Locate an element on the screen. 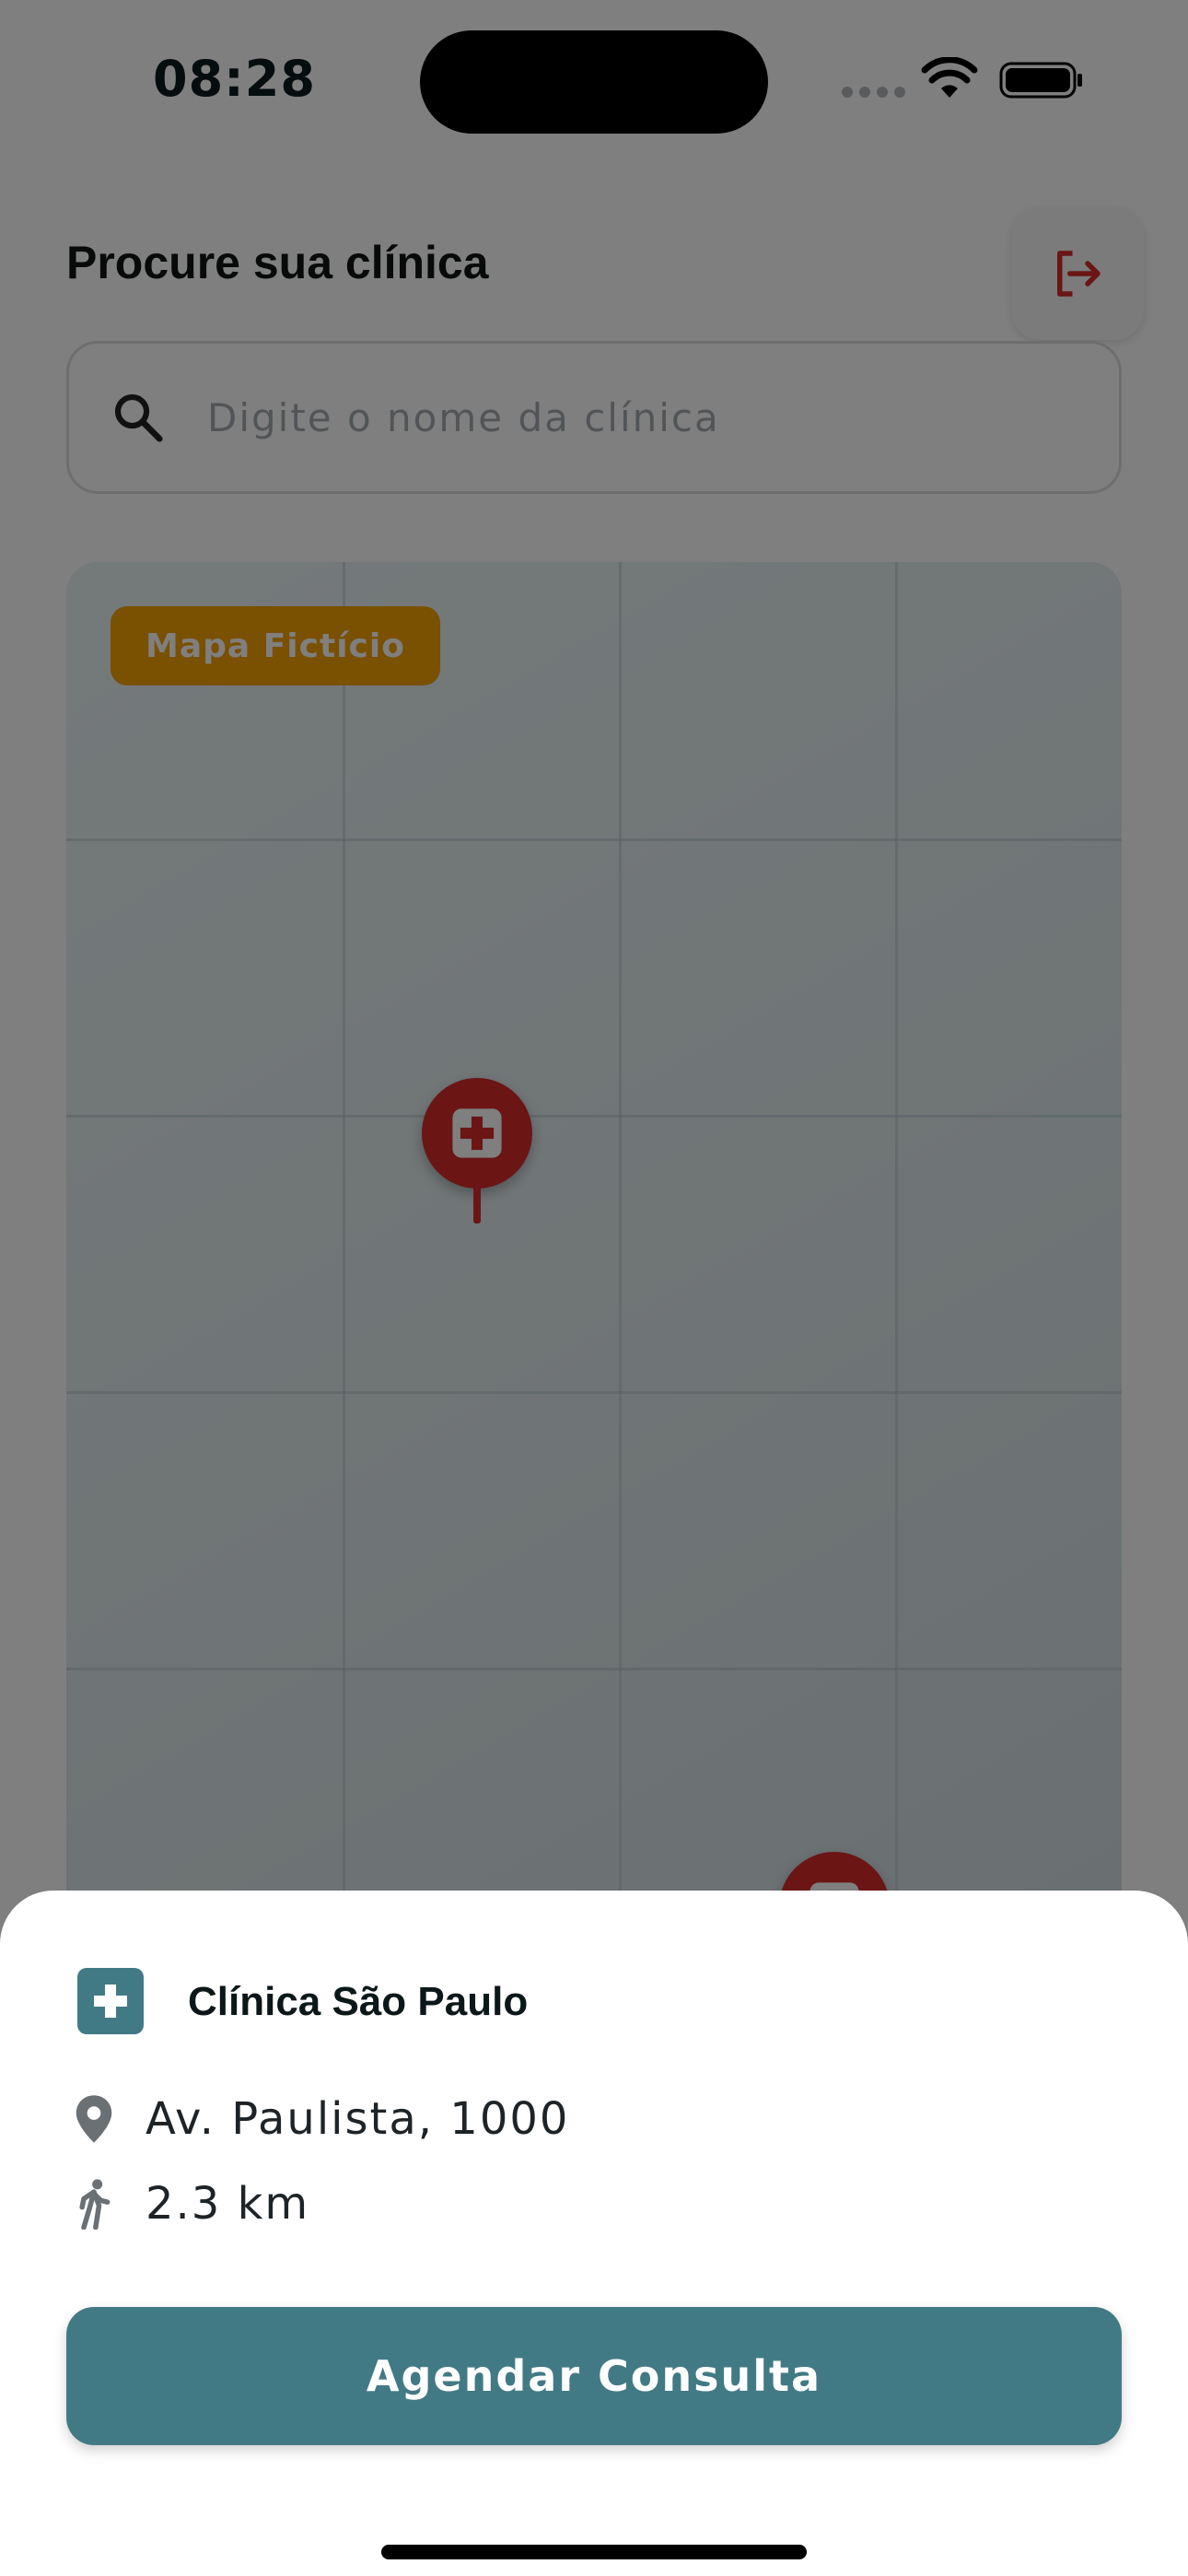 The width and height of the screenshot is (1188, 2576). clinic-address: Av. Paulista, 1000 is located at coordinates (358, 2119).